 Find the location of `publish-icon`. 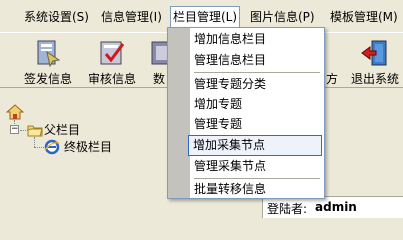

publish-icon is located at coordinates (49, 54).